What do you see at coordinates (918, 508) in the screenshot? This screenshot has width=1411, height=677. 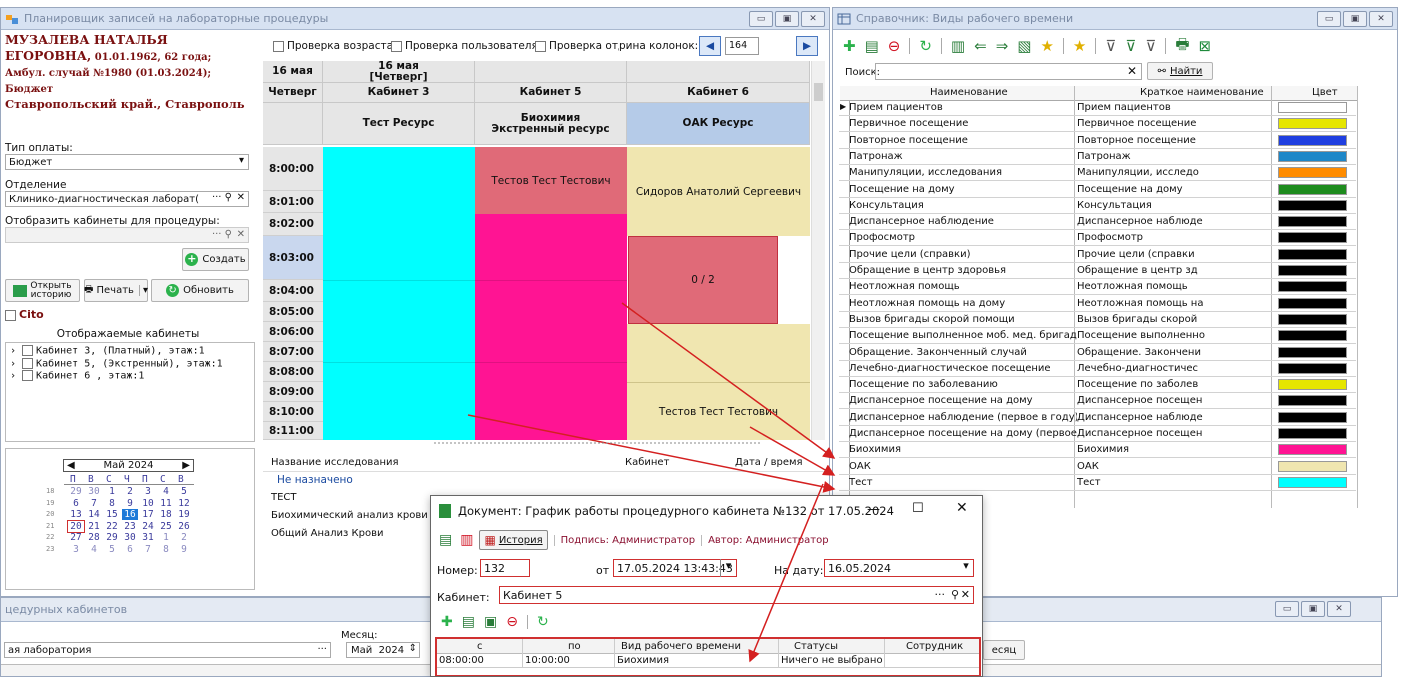 I see `maximize-icon: ☐` at bounding box center [918, 508].